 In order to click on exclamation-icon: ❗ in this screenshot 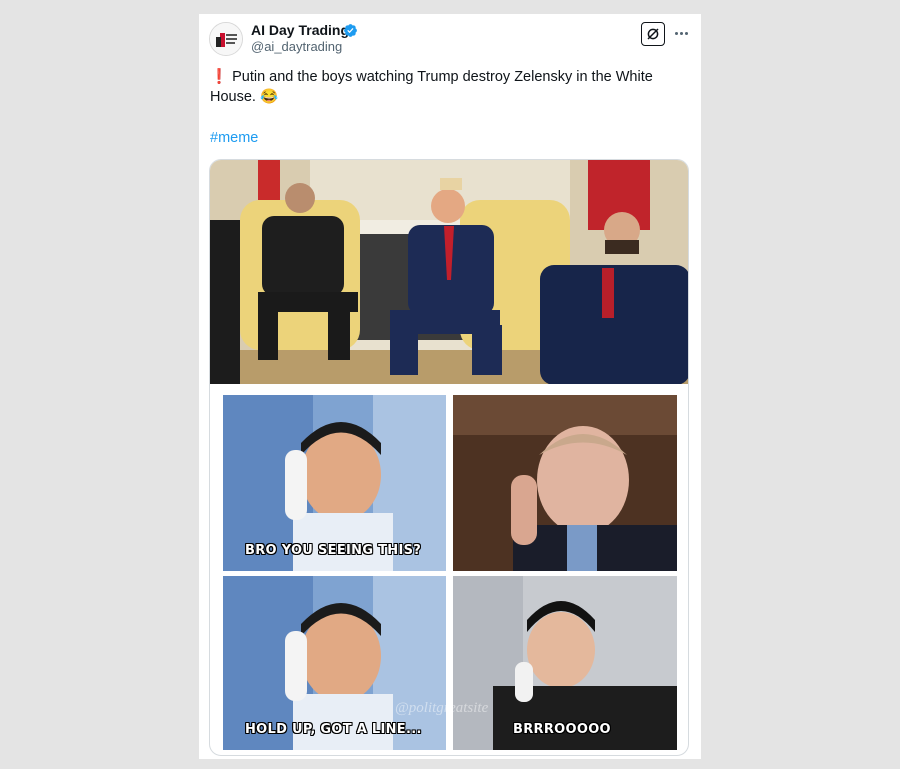, I will do `click(219, 77)`.